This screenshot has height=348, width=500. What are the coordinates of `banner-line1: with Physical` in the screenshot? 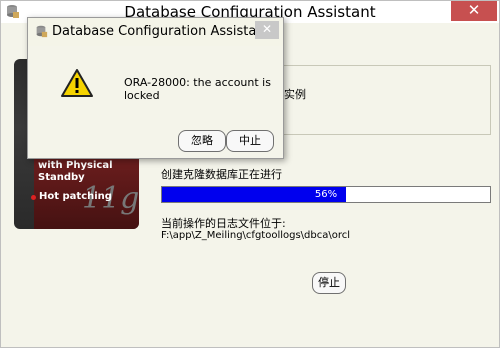 It's located at (75, 165).